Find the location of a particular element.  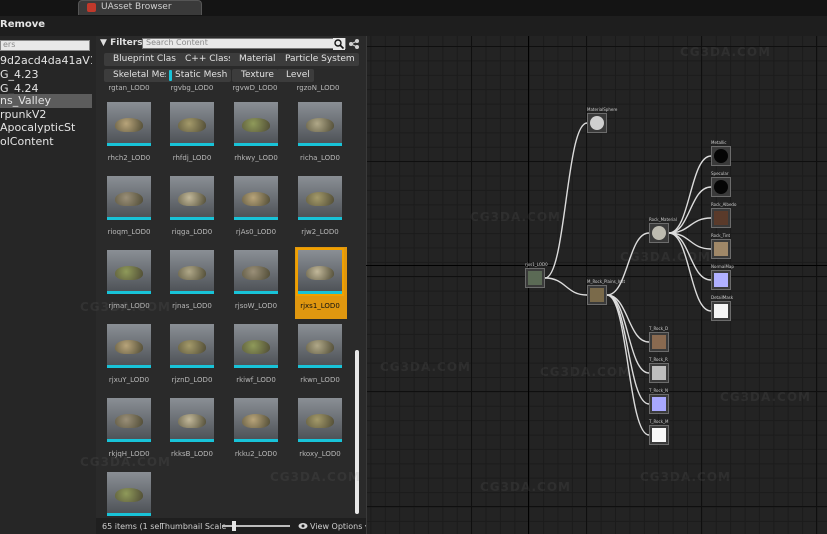

funnel-icon: ▼ is located at coordinates (103, 43).